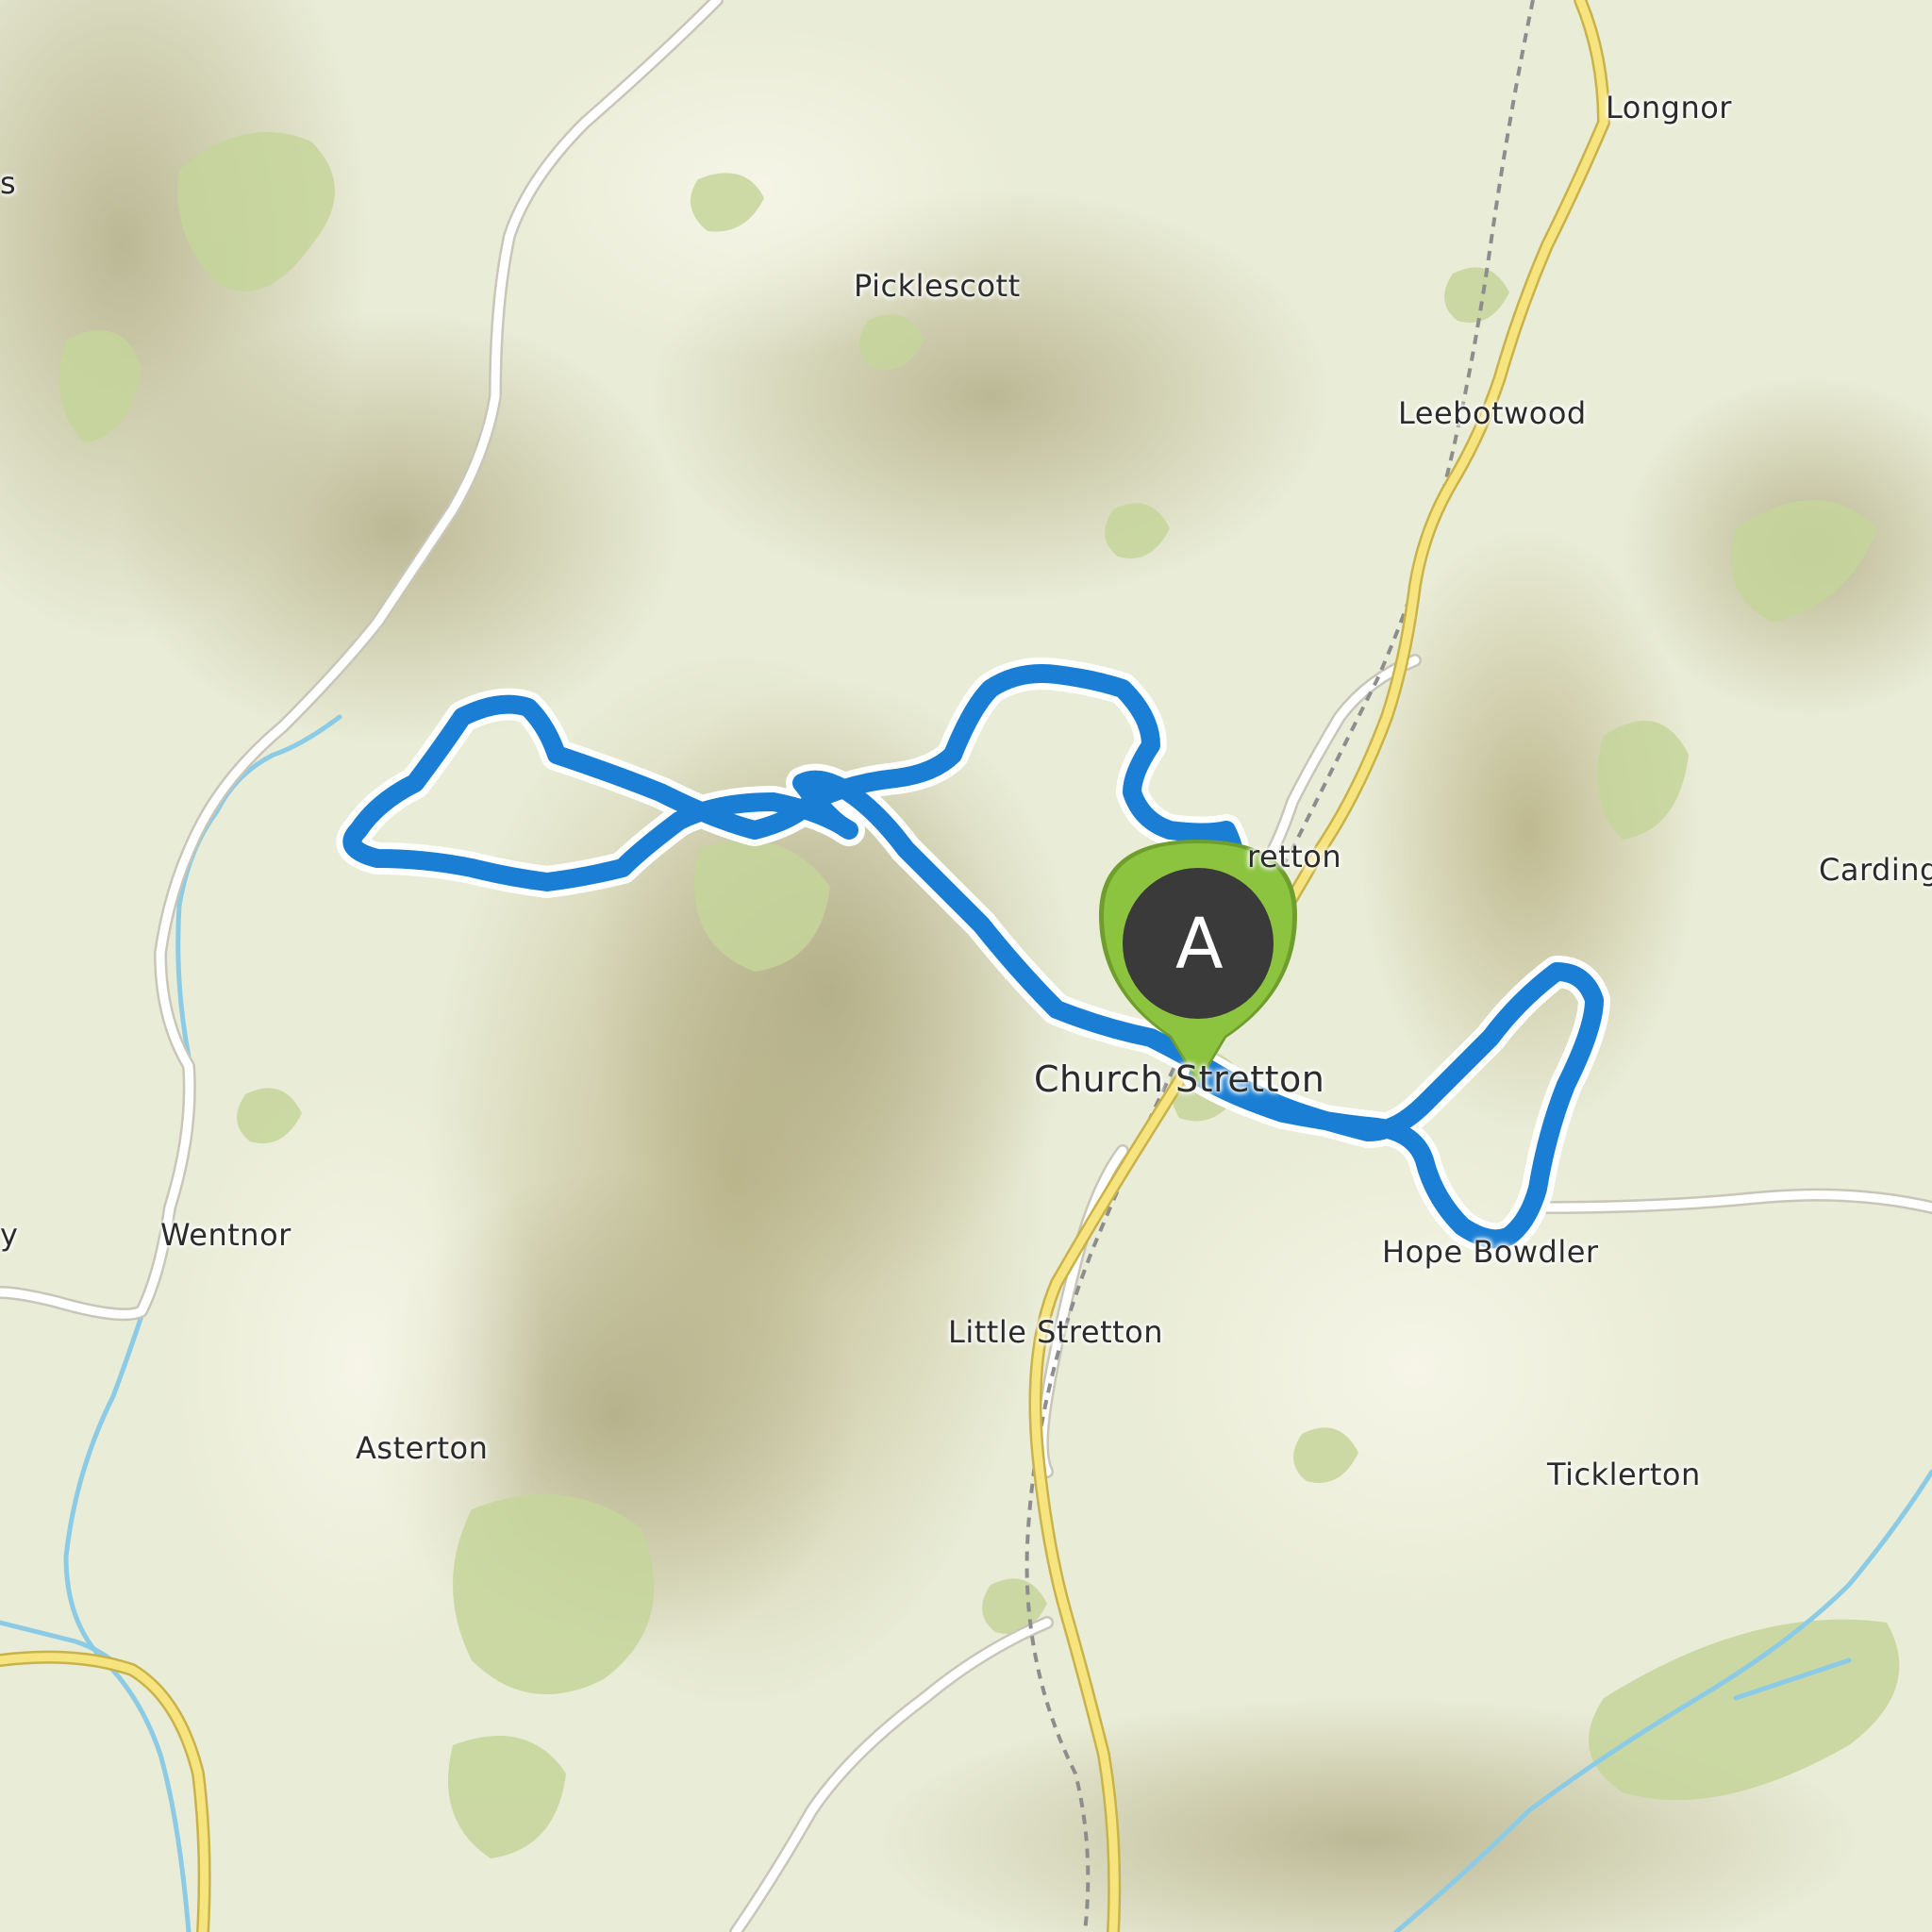  I want to click on place-label-wentnor: Wentnor, so click(225, 1235).